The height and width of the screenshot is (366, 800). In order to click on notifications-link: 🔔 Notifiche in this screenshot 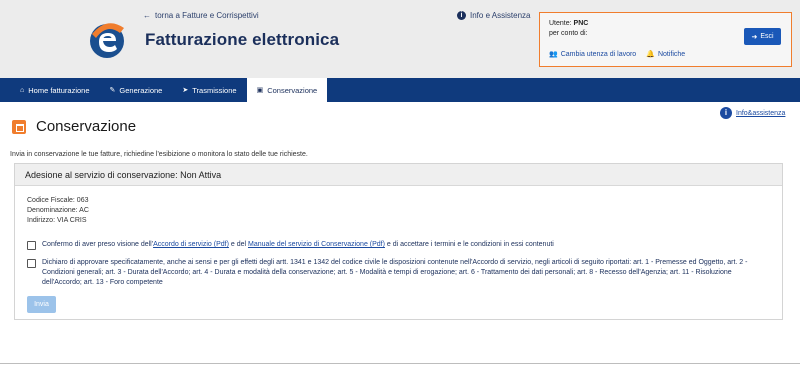, I will do `click(666, 54)`.